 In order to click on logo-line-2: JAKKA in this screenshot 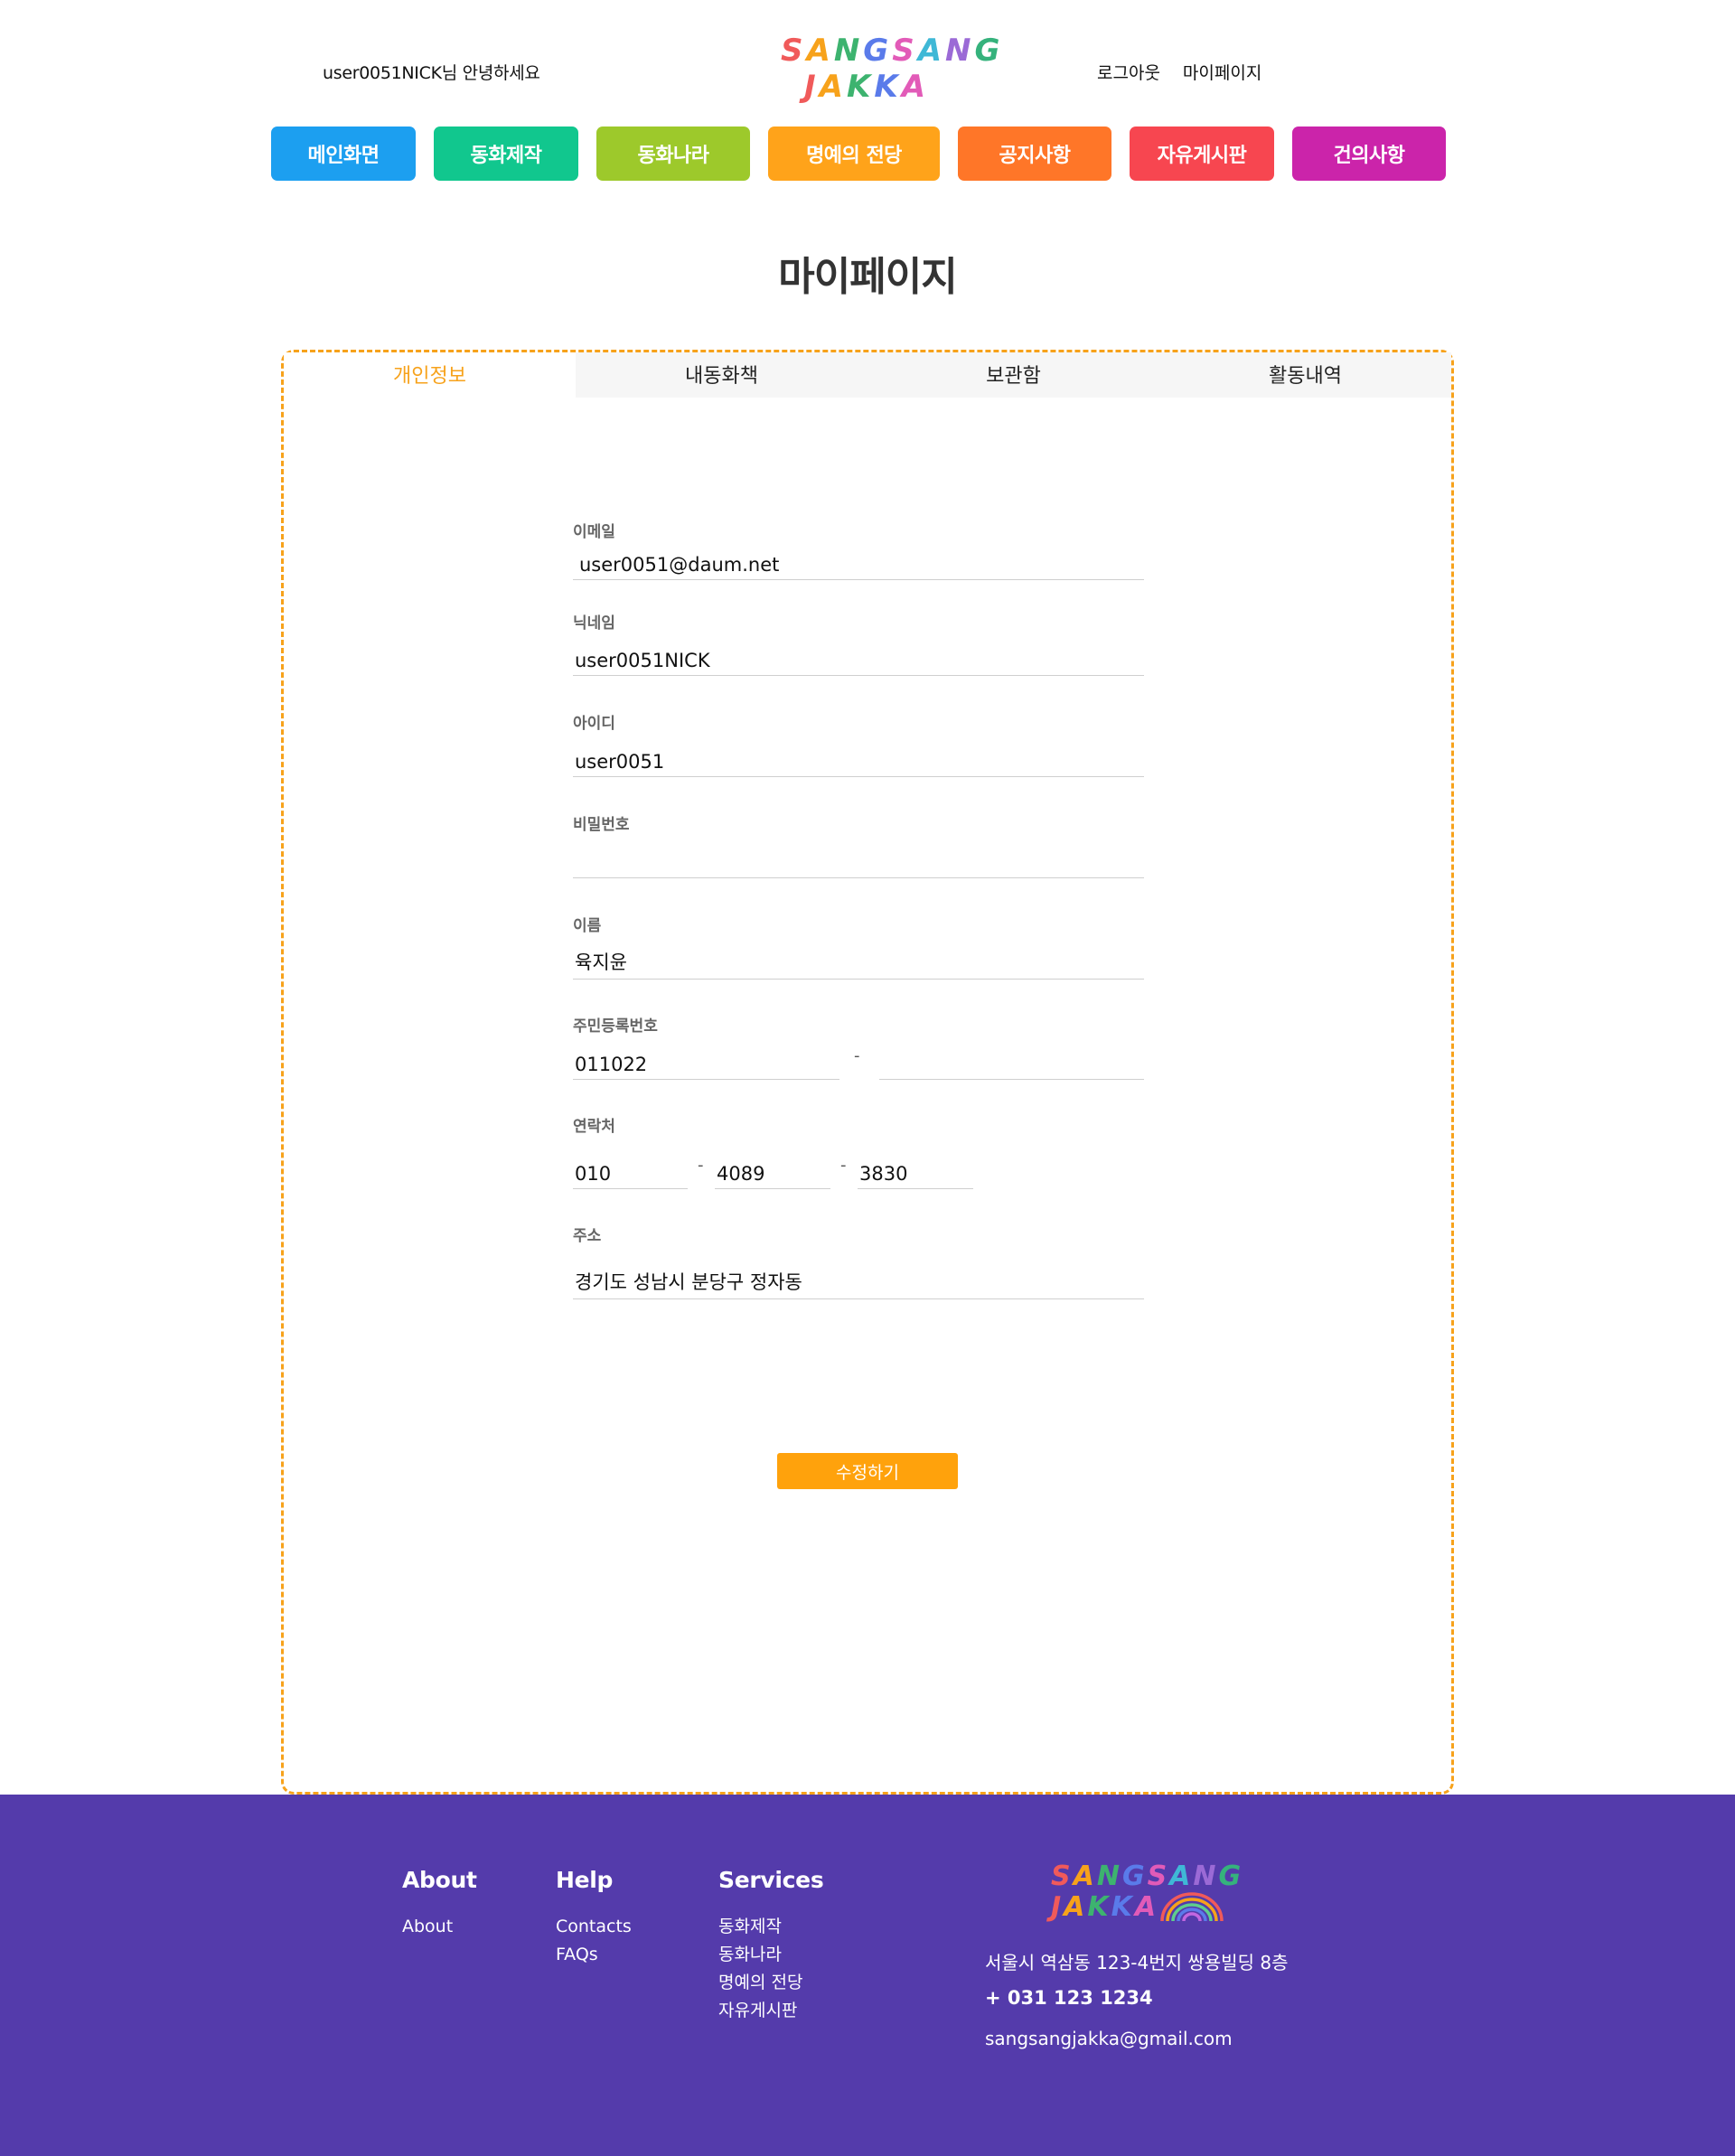, I will do `click(867, 87)`.